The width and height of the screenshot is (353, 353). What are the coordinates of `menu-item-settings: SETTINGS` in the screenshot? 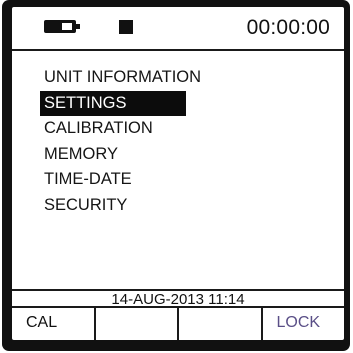 It's located at (113, 103).